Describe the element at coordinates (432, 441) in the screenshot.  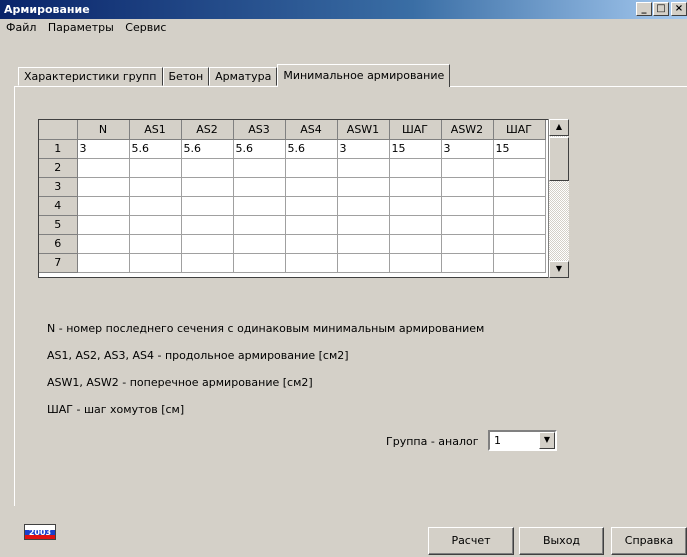
I see `analog-label: Группа - аналог` at that location.